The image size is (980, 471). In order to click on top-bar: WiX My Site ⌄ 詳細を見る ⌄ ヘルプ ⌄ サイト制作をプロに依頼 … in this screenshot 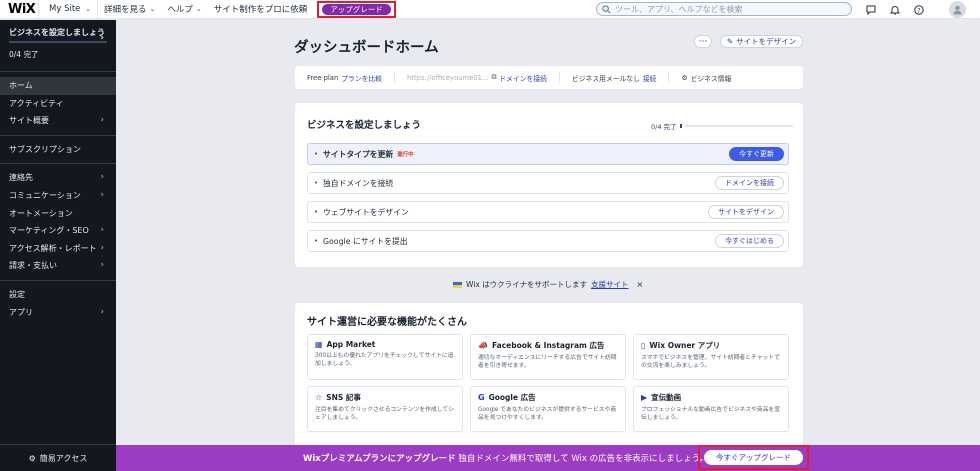, I will do `click(490, 9)`.